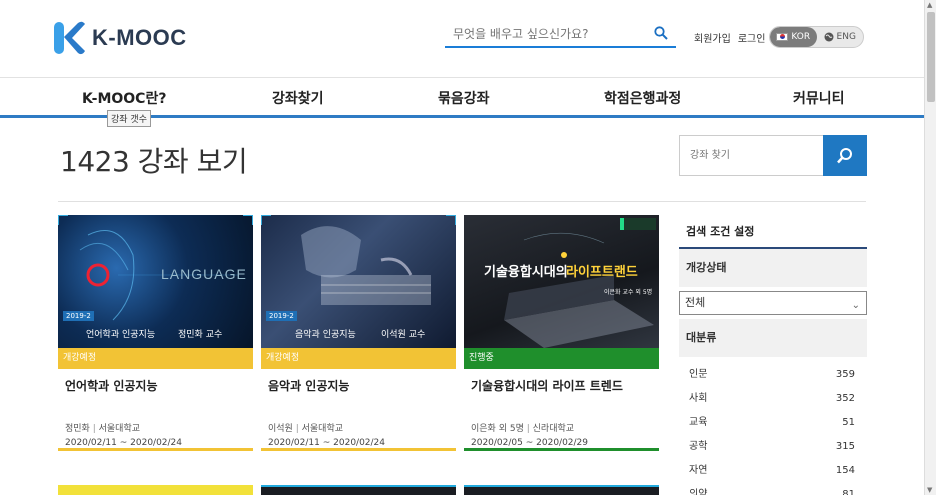  What do you see at coordinates (121, 335) in the screenshot?
I see `thumb-course: 언어학과 인공지능` at bounding box center [121, 335].